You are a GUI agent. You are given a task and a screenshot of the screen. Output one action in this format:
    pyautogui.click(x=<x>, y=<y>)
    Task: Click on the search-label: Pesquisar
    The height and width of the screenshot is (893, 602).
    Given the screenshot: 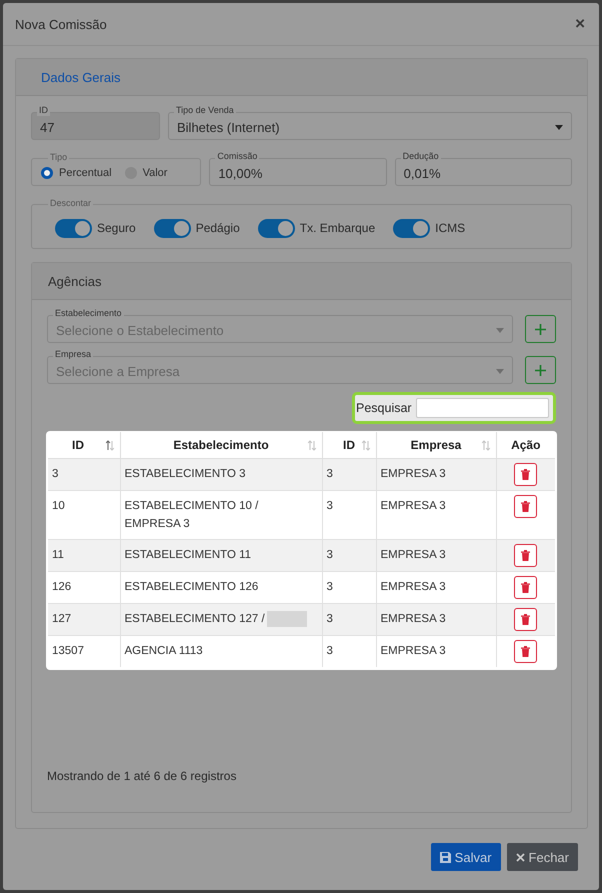 What is the action you would take?
    pyautogui.click(x=384, y=408)
    